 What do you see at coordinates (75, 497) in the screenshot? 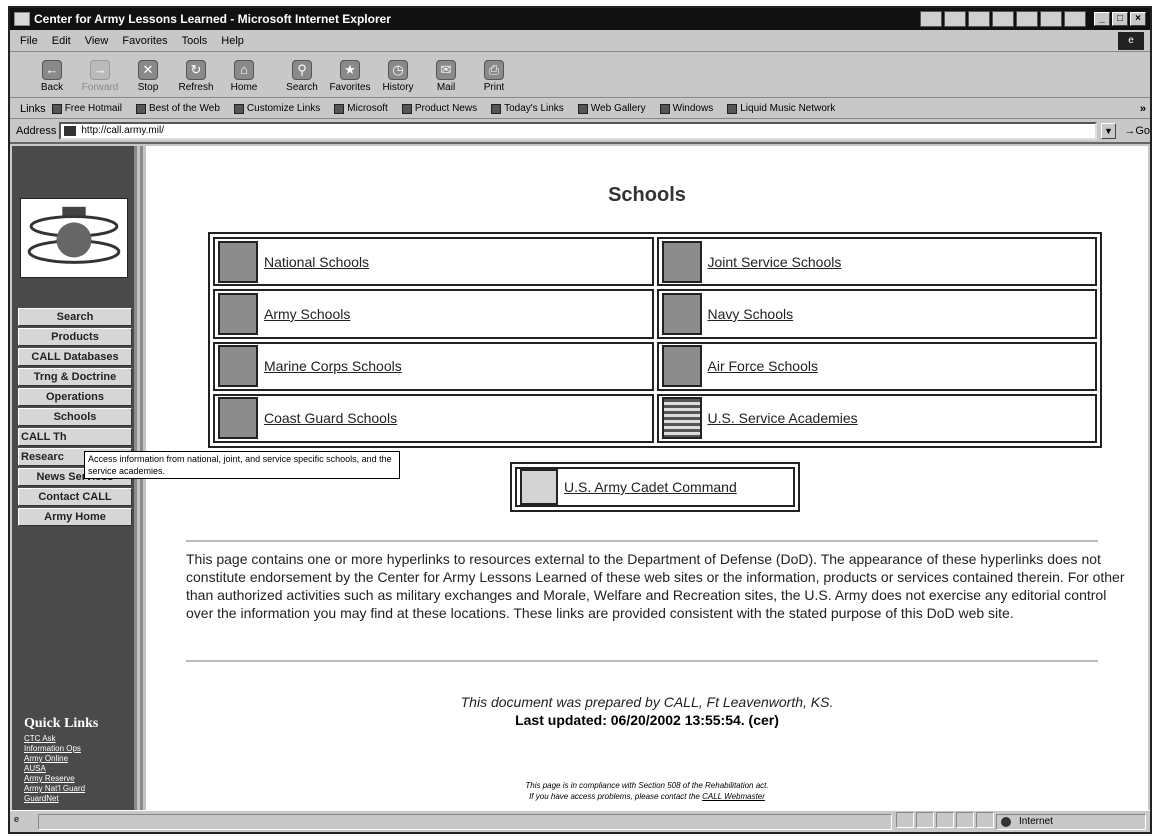
I see `nav-contact-call-button: Contact CALL` at bounding box center [75, 497].